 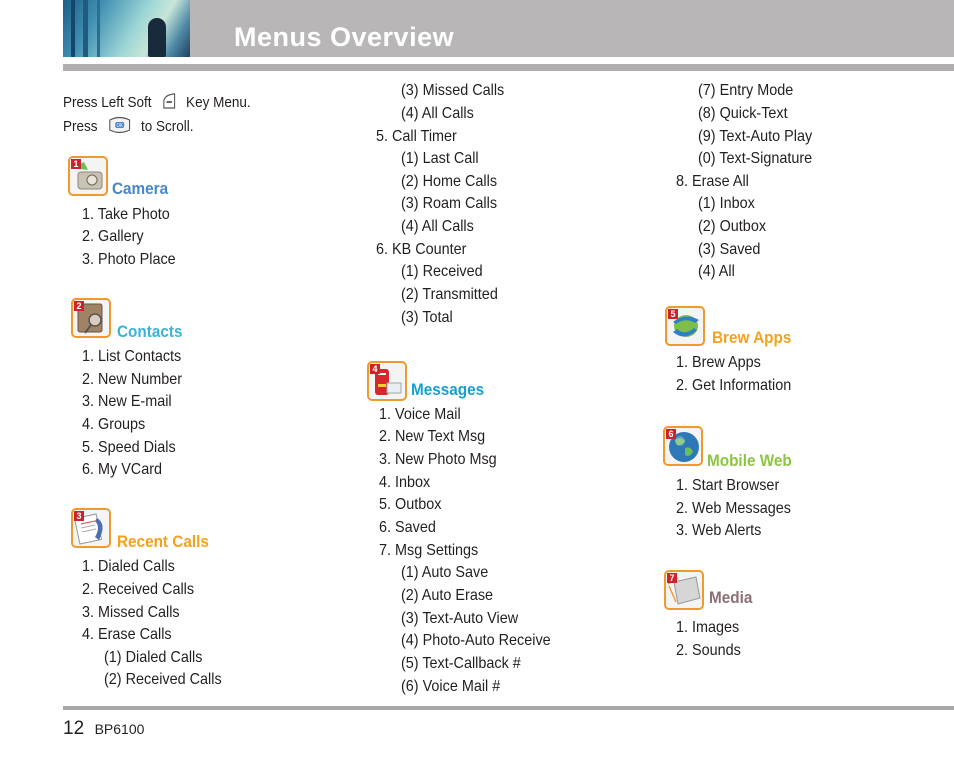 What do you see at coordinates (672, 578) in the screenshot?
I see `section-number-badge: 7` at bounding box center [672, 578].